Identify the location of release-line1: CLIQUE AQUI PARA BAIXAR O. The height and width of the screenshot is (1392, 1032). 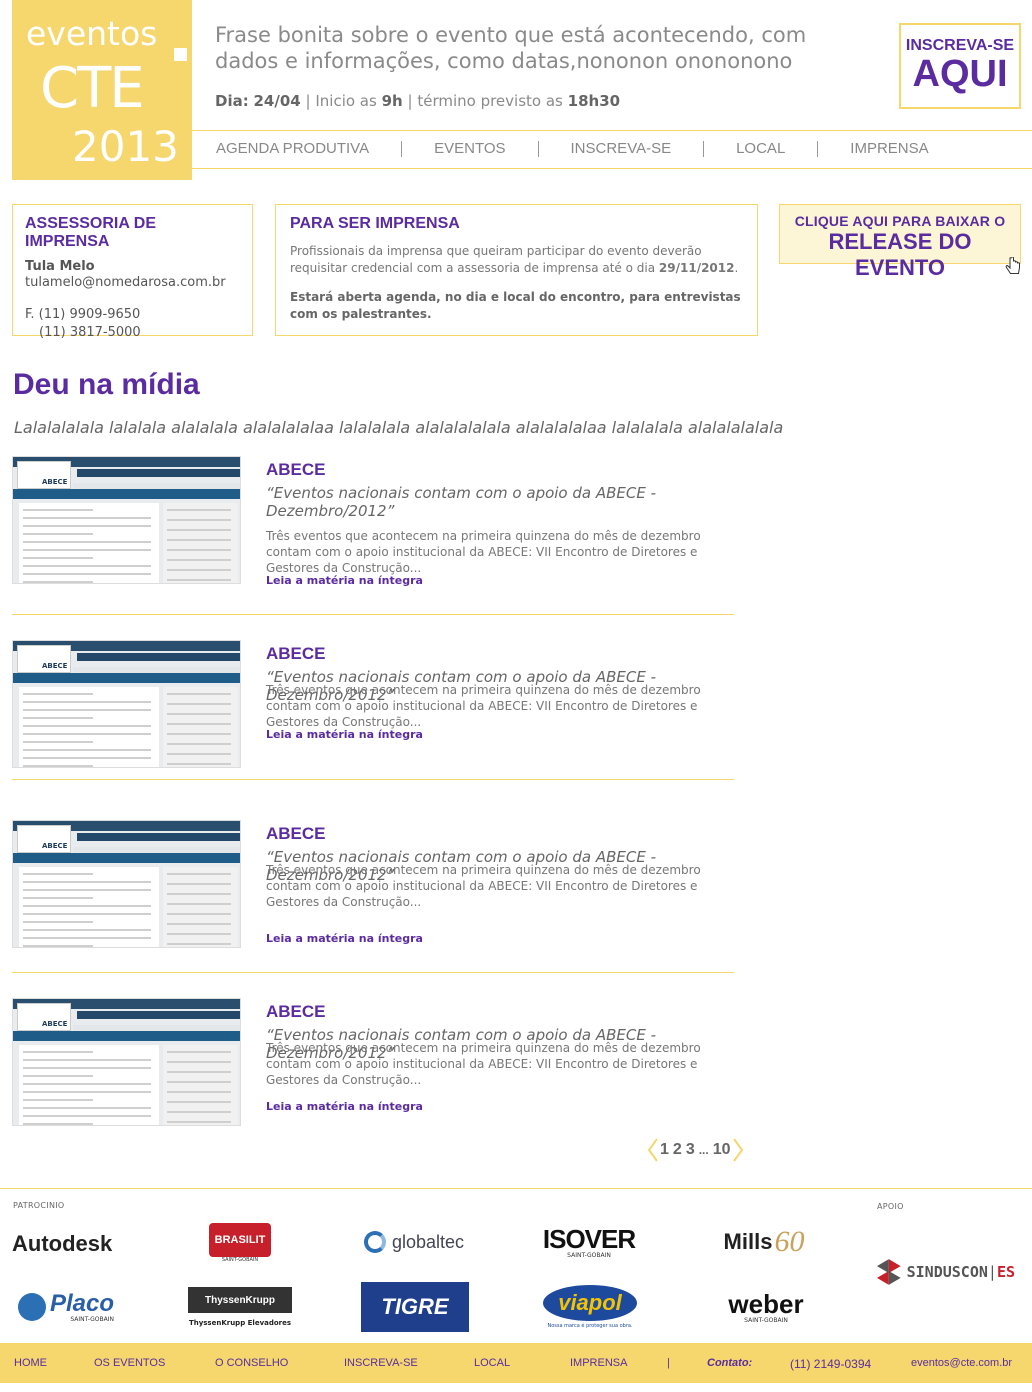
(900, 221).